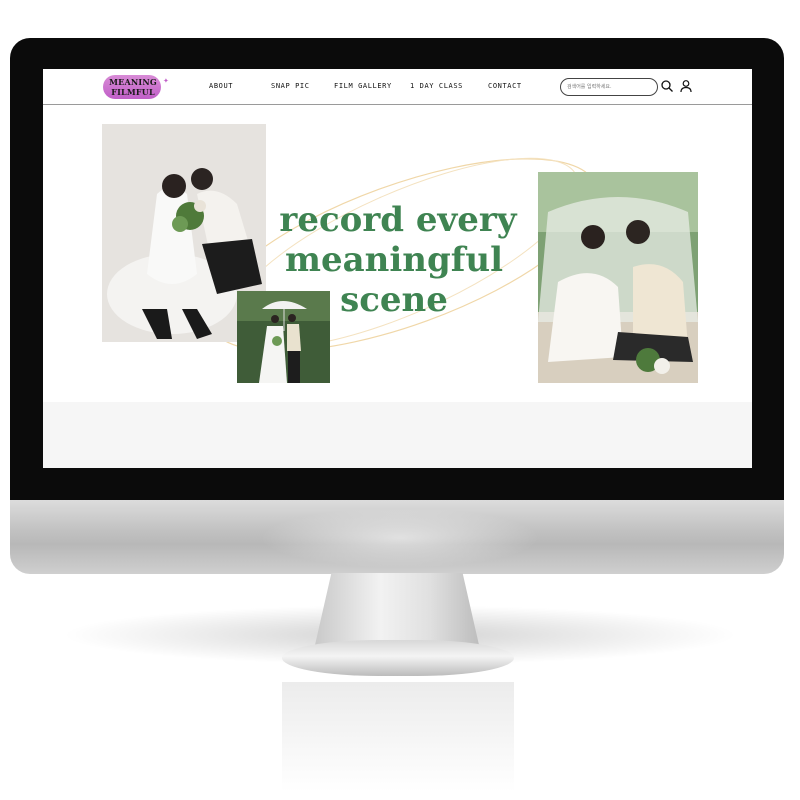  I want to click on logo-text-line2: FILMFUL, so click(133, 92).